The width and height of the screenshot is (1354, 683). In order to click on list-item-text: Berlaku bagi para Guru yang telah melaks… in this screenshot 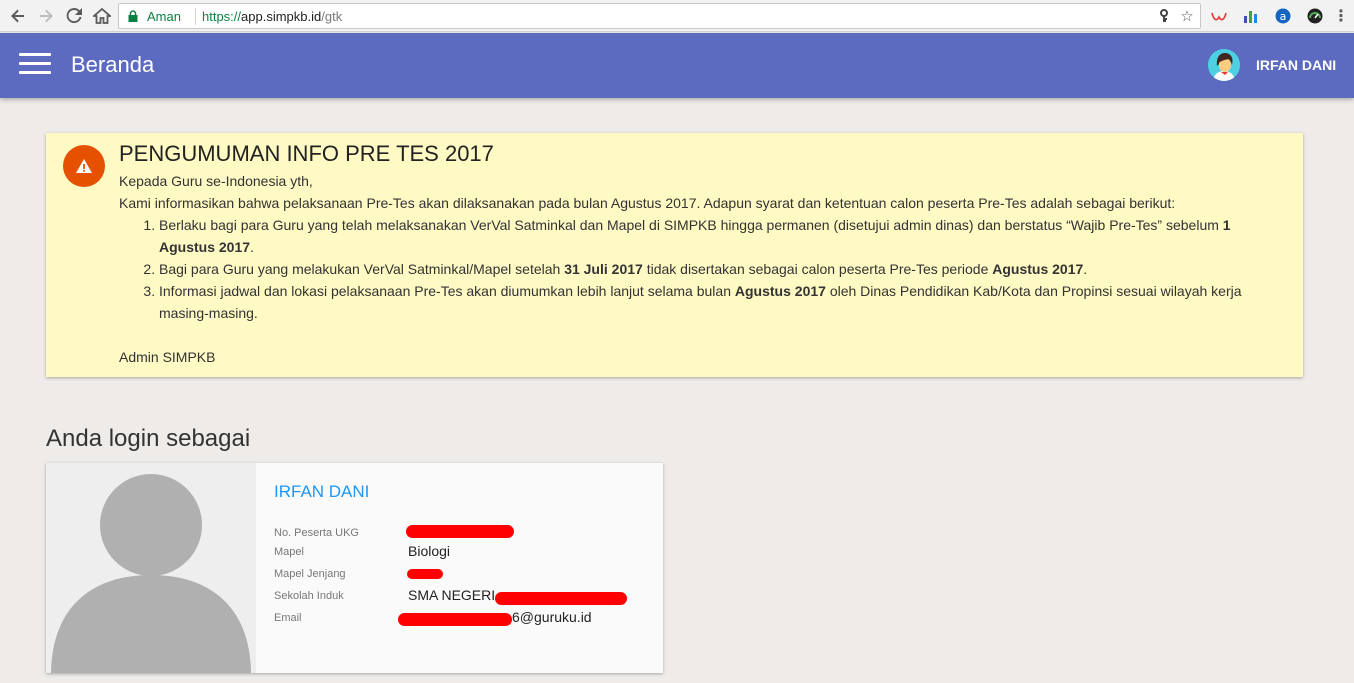, I will do `click(691, 225)`.